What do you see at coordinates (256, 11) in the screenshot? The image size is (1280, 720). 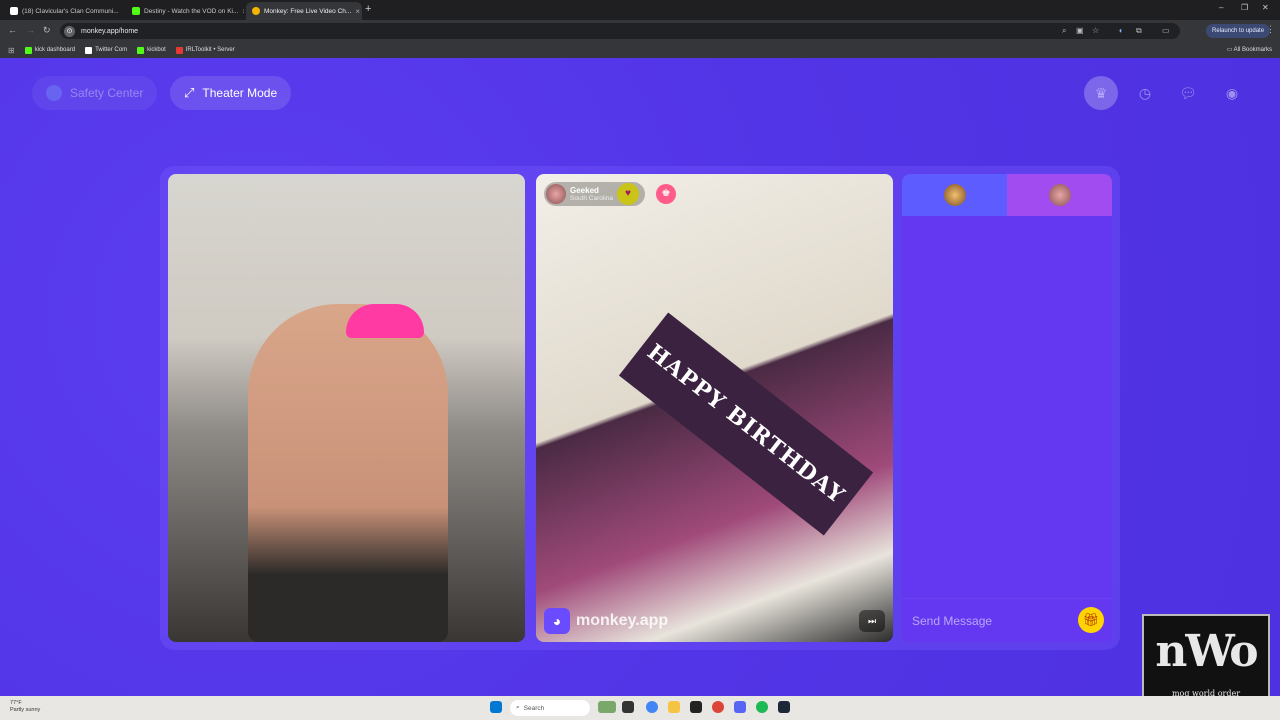 I see `monkey-logo-icon` at bounding box center [256, 11].